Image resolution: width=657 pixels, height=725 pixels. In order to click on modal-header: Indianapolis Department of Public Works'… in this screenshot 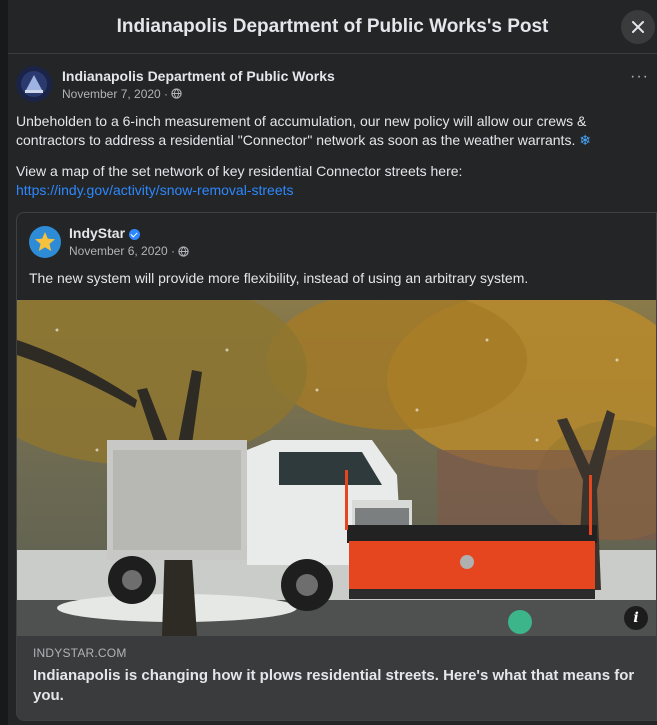, I will do `click(332, 27)`.